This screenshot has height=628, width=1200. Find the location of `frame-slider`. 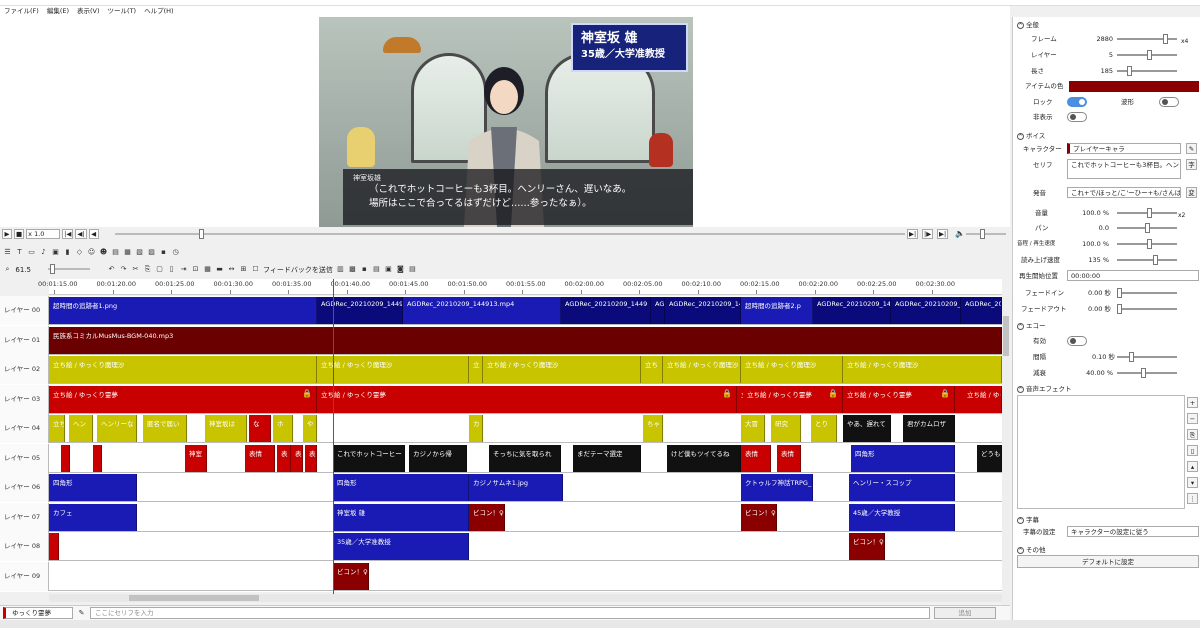

frame-slider is located at coordinates (1147, 39).